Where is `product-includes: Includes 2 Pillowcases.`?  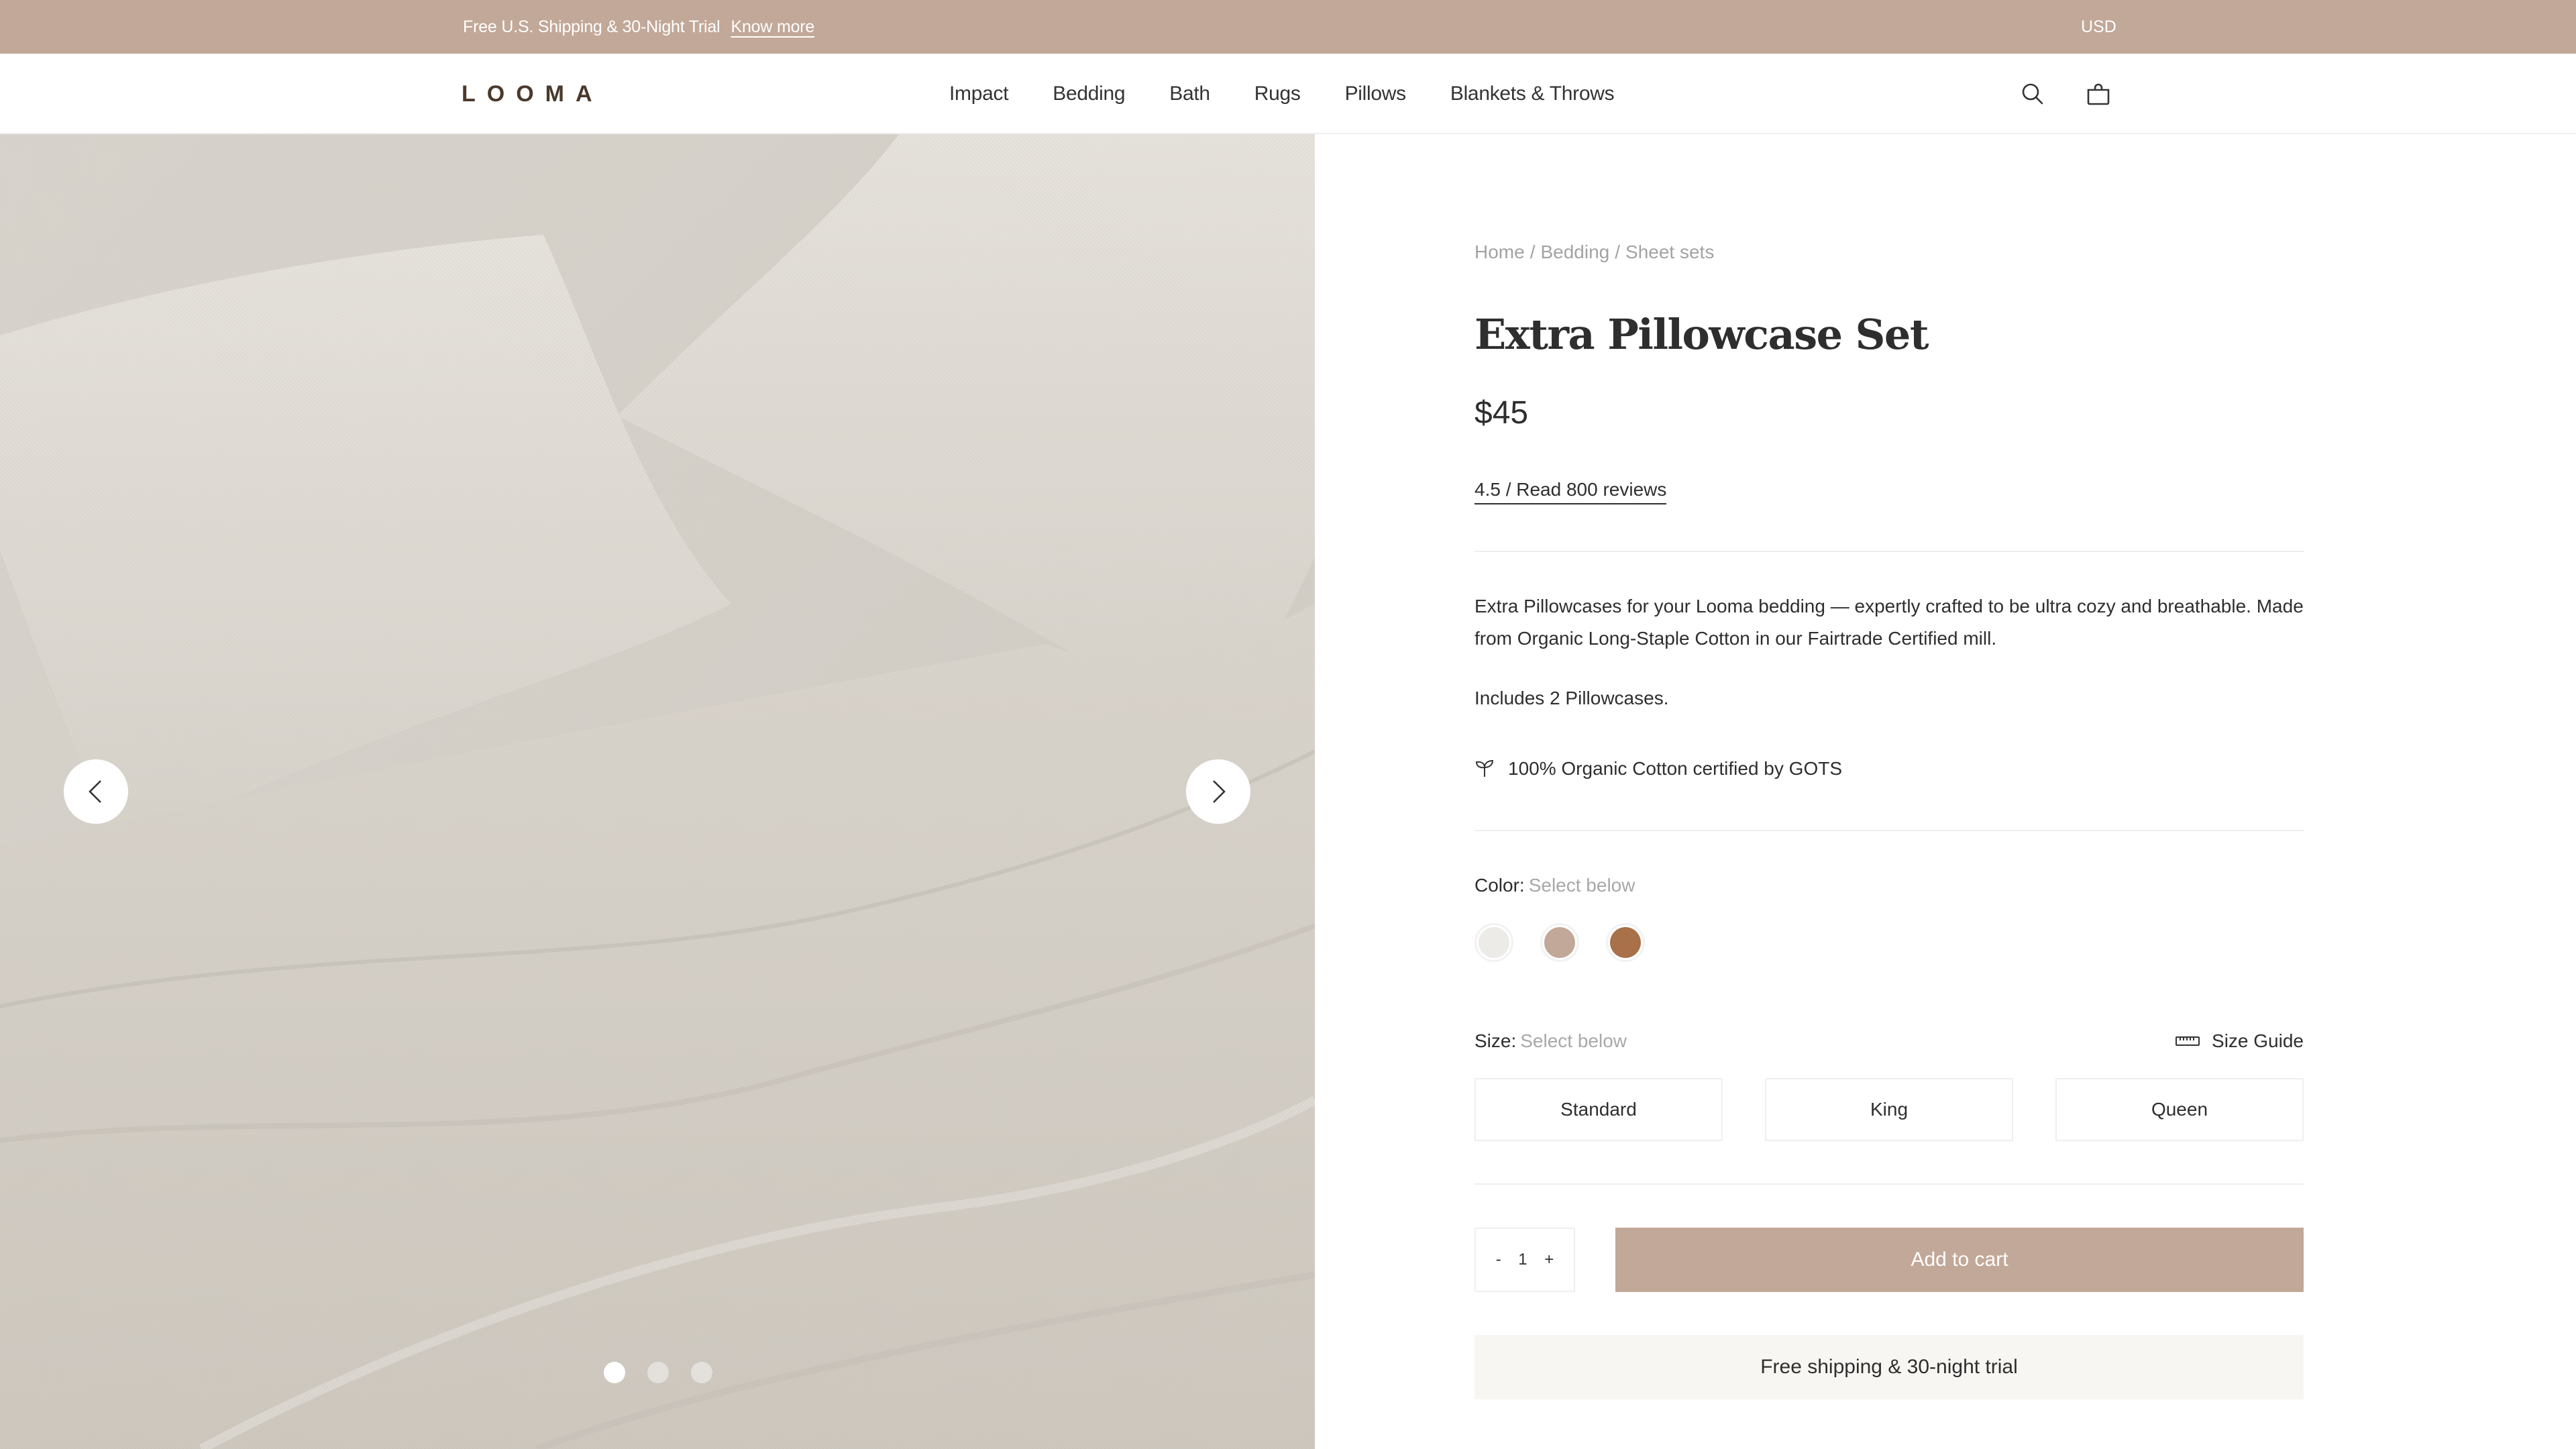 product-includes: Includes 2 Pillowcases. is located at coordinates (1571, 698).